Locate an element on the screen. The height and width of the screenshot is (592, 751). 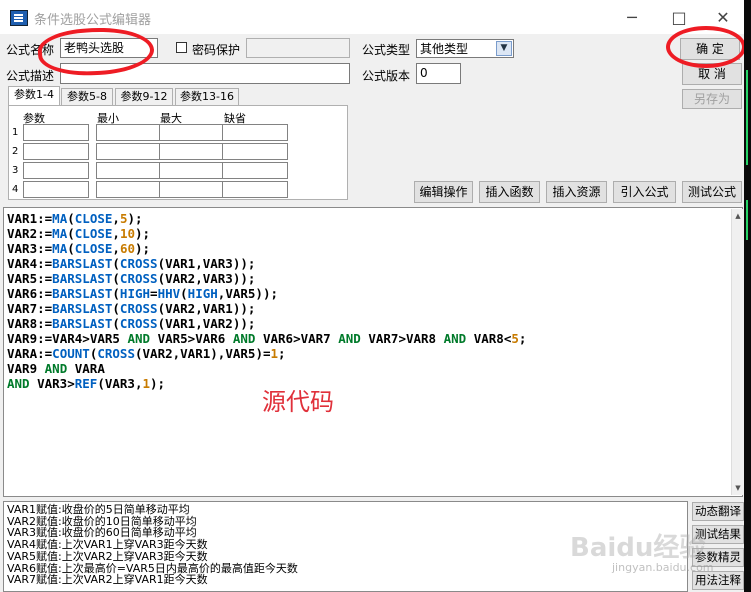
code-line: VAR6:=BARSLAST(HIGH=HHV(HIGH,VAR5)); is located at coordinates (142, 293).